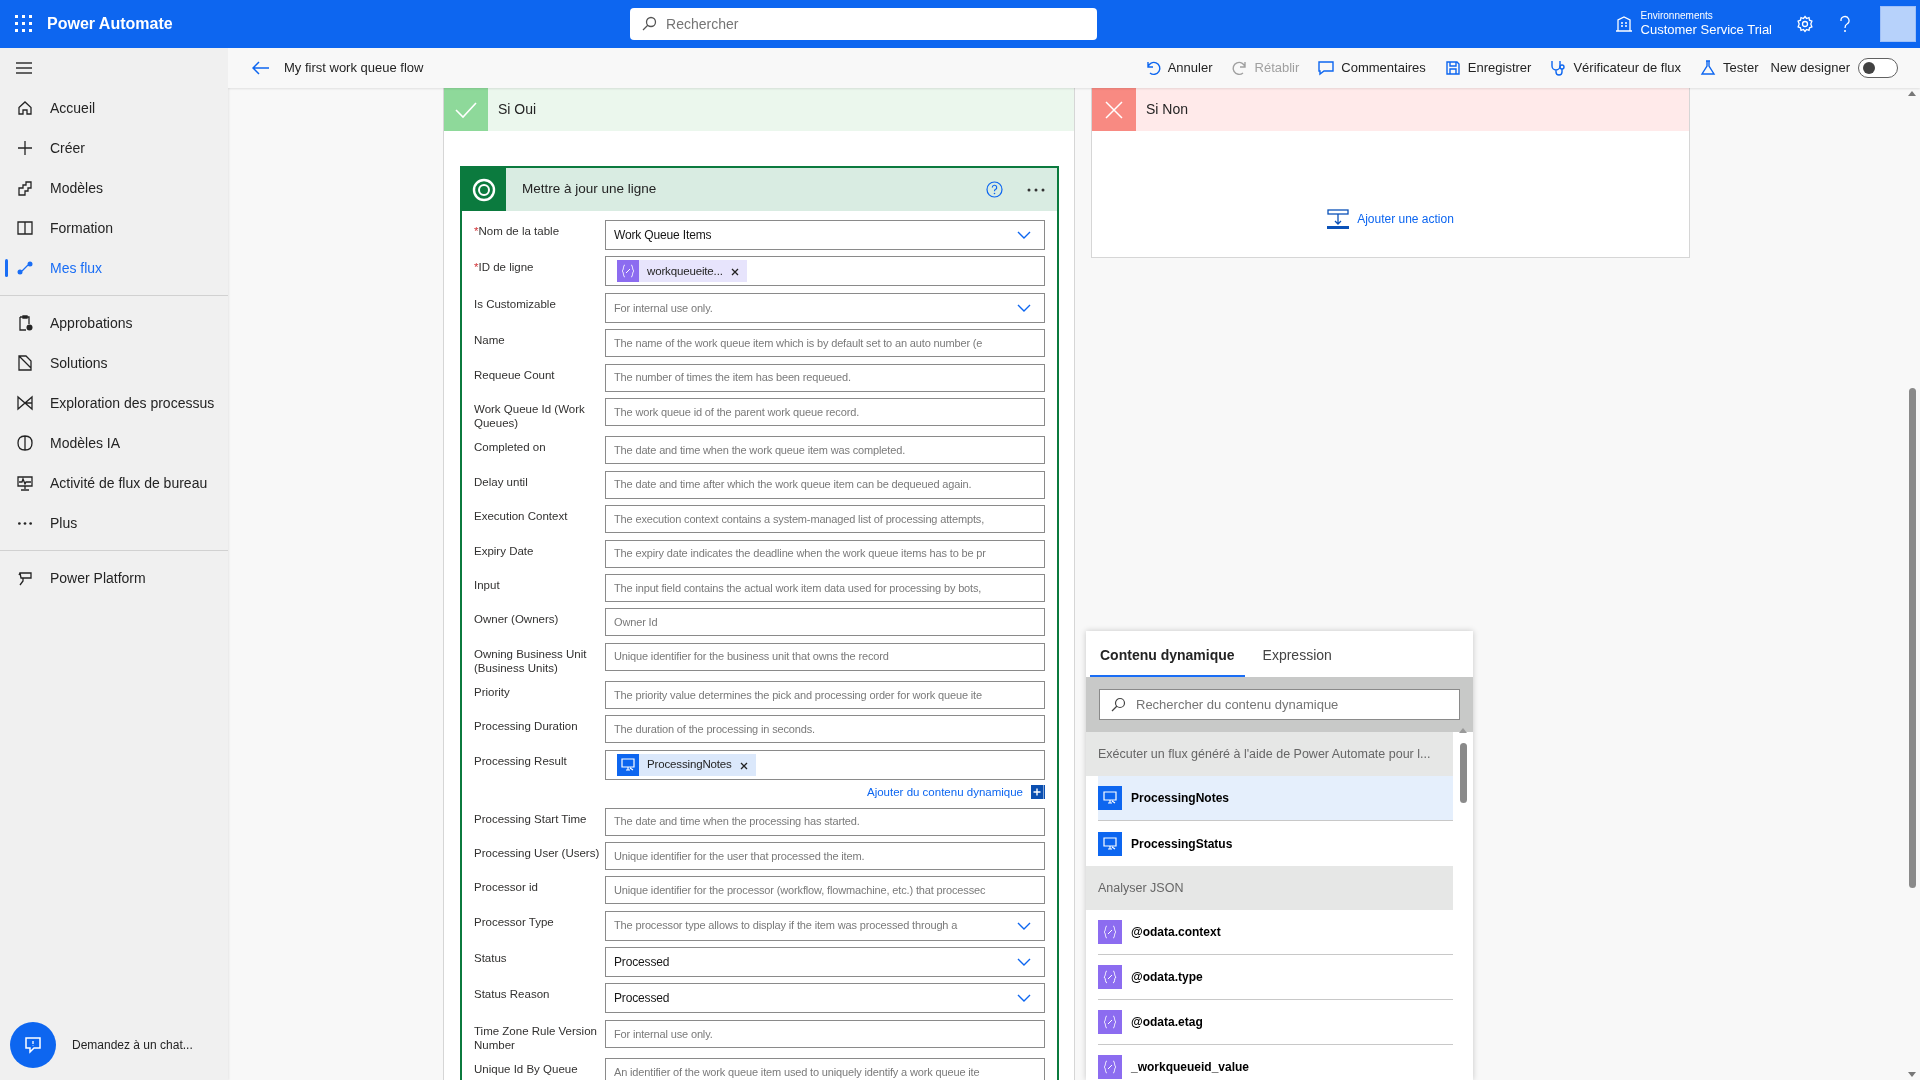  I want to click on add-step-icon, so click(1338, 219).